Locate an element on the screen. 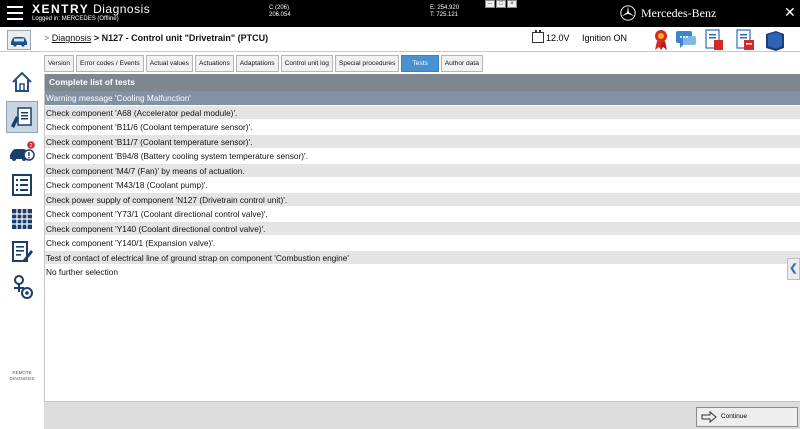  maximize-button: □ is located at coordinates (501, 4).